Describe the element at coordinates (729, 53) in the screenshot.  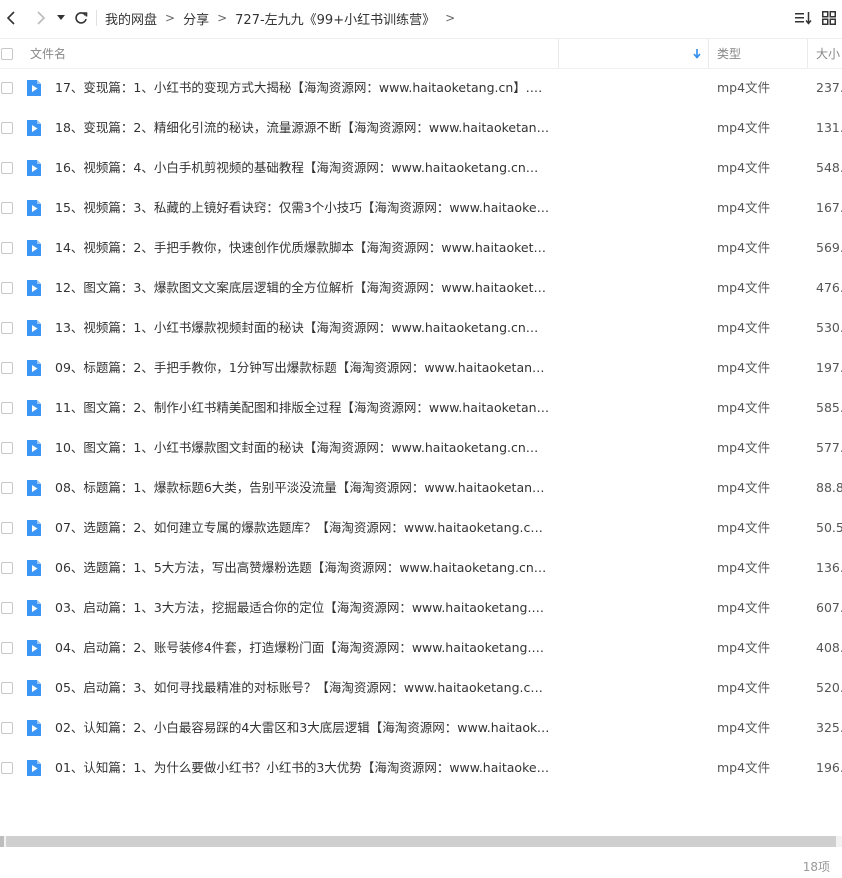
I see `column-type-header: 类型` at that location.